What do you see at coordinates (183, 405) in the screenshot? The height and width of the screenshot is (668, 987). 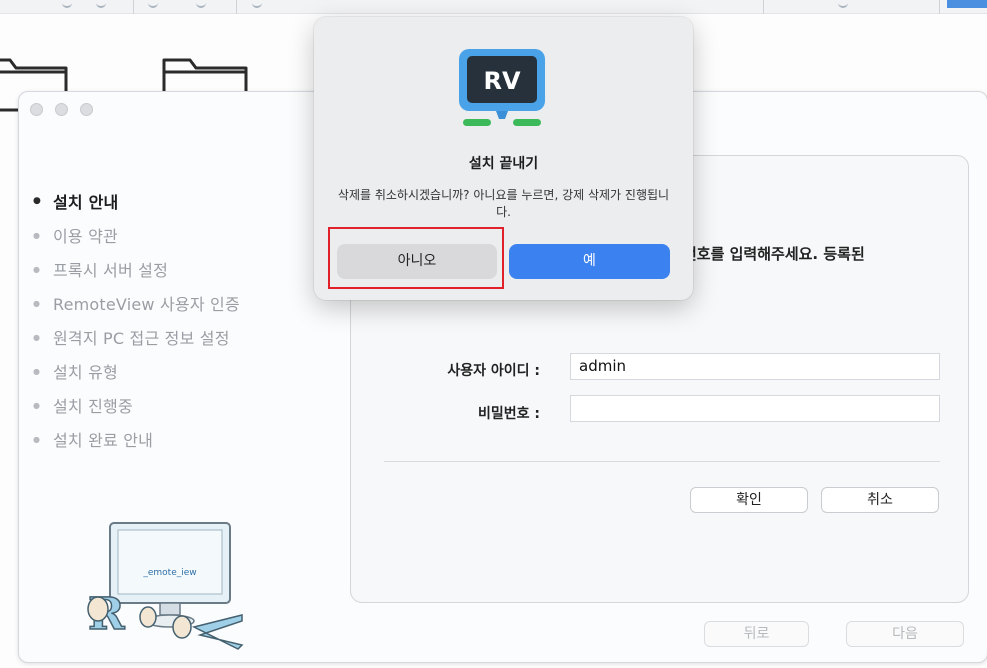 I see `step-installing: ● 설치 진행중` at bounding box center [183, 405].